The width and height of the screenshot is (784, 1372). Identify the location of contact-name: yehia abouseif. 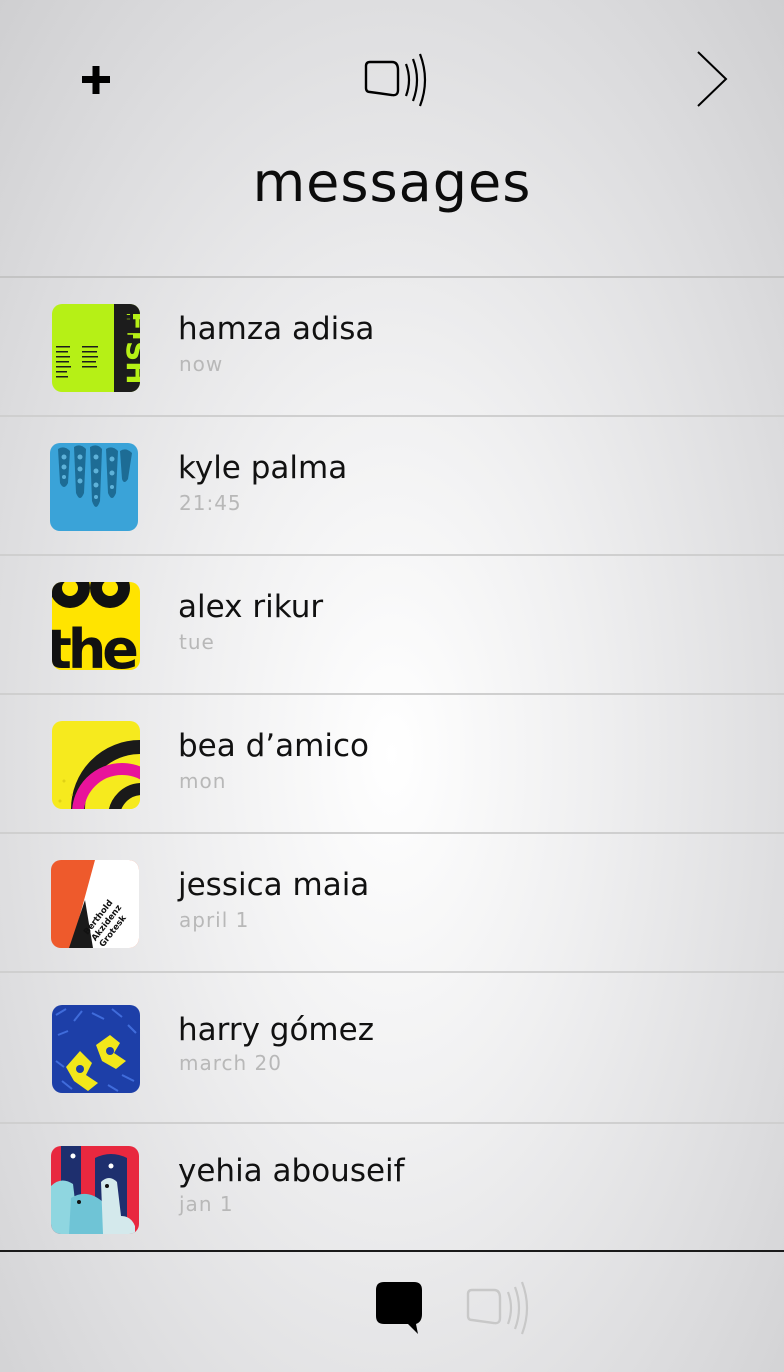
(291, 1171).